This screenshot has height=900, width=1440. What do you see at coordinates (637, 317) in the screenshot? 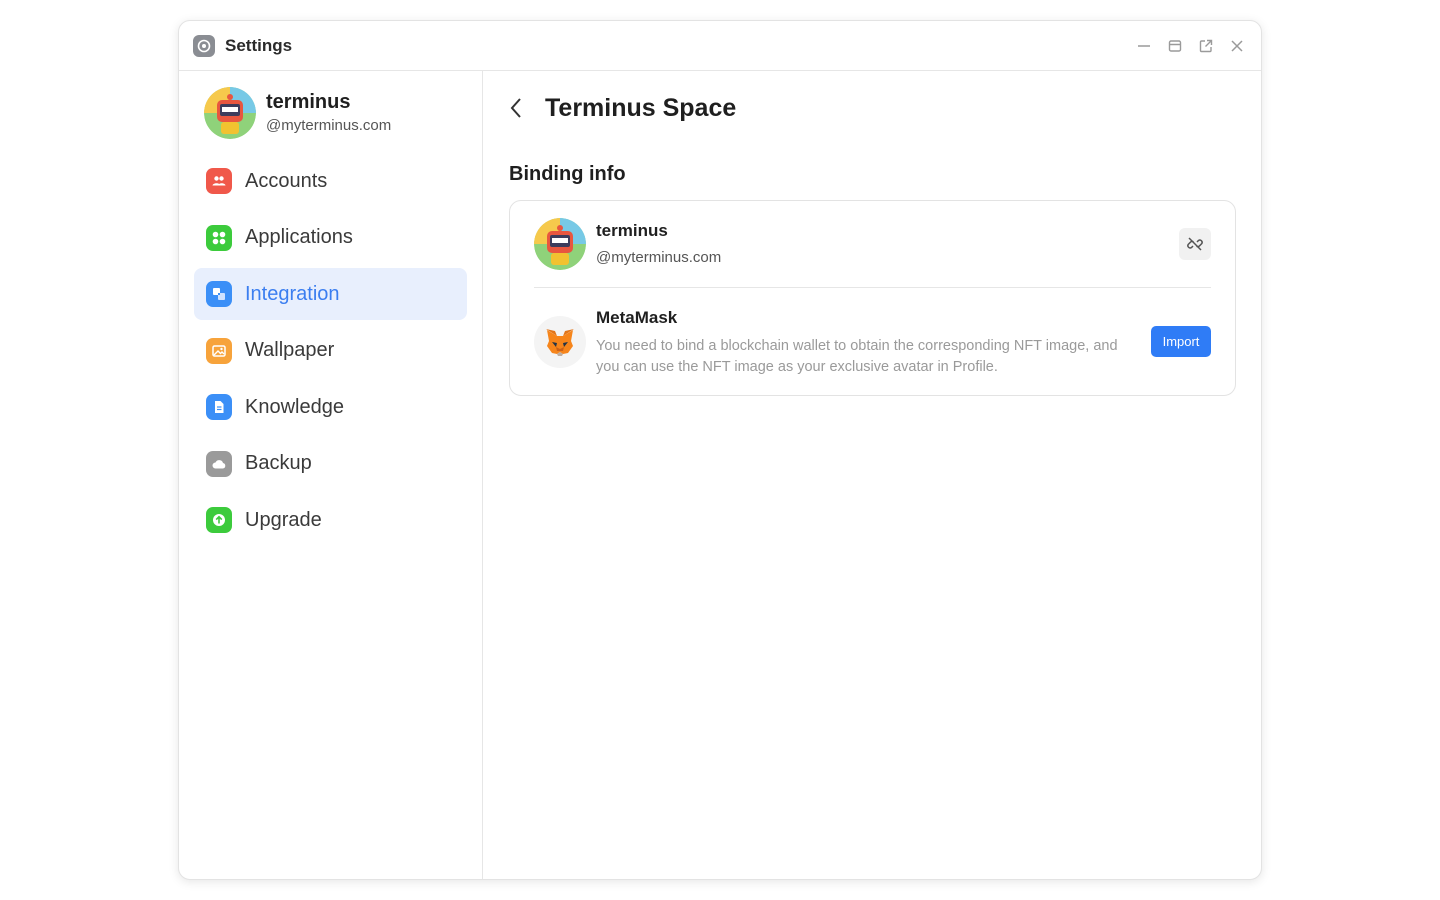
I see `metamask-title: MetaMask` at bounding box center [637, 317].